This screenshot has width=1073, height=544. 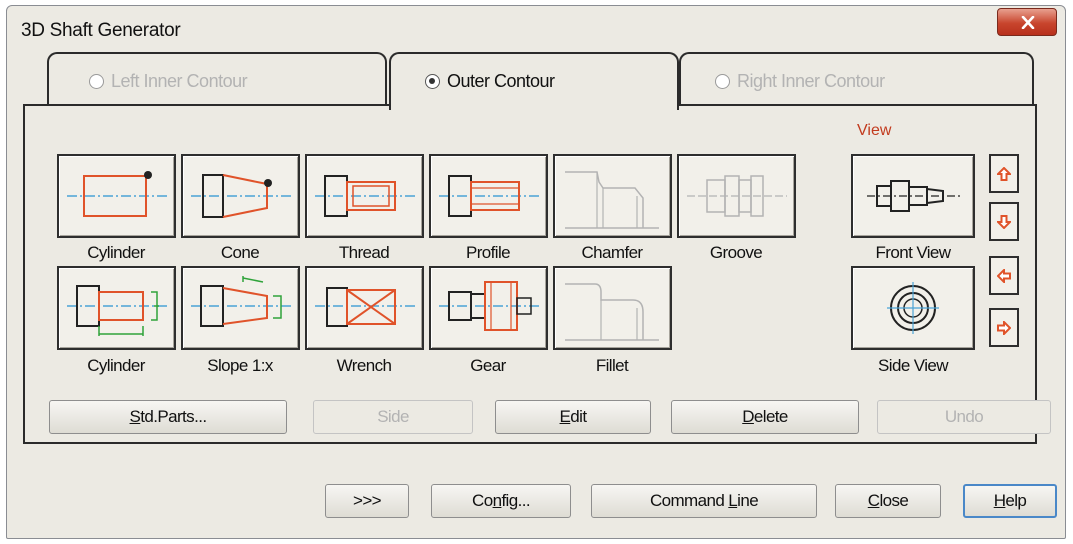 I want to click on arrow-down-icon, so click(x=1004, y=222).